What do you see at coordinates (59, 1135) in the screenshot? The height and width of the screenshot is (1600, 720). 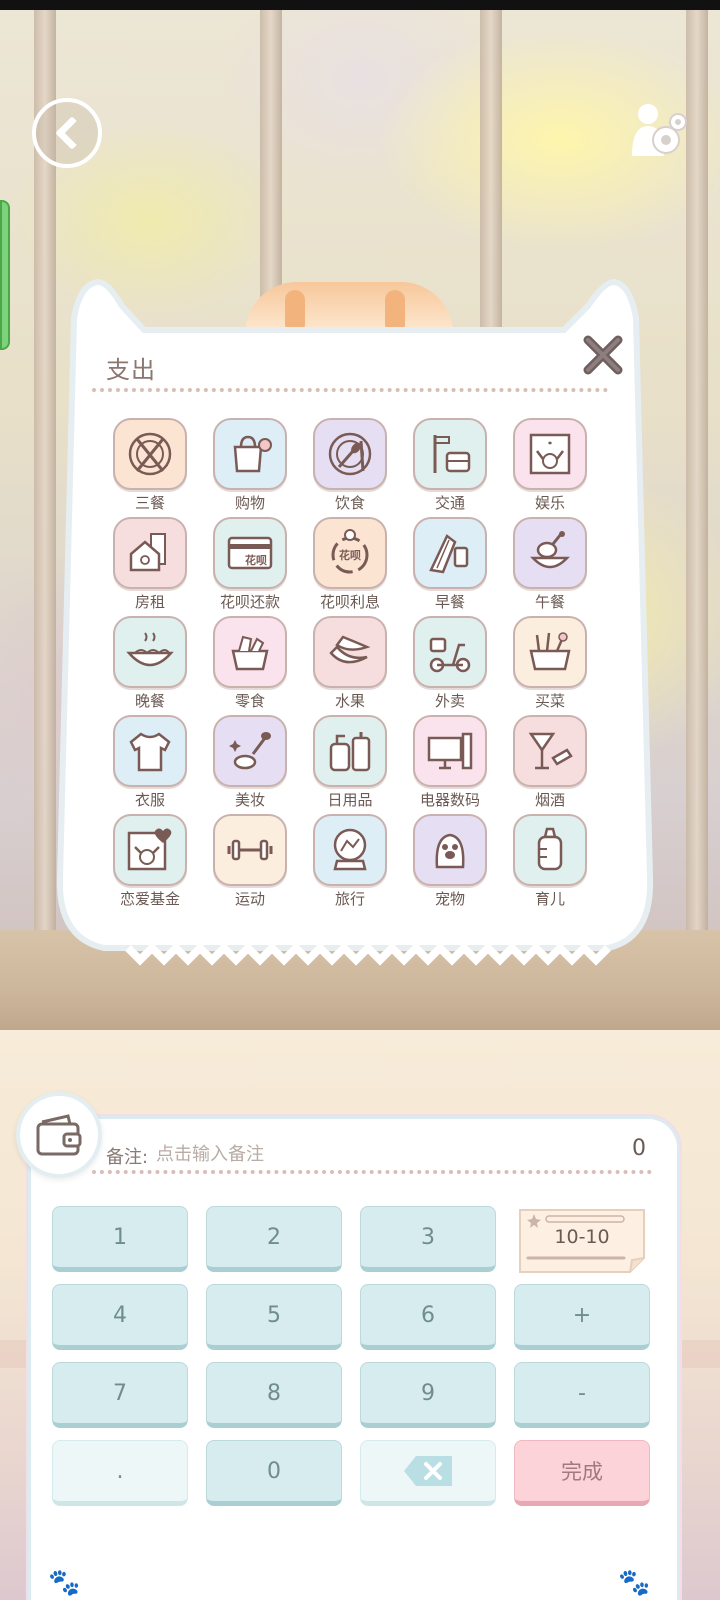 I see `account-wallet-button` at bounding box center [59, 1135].